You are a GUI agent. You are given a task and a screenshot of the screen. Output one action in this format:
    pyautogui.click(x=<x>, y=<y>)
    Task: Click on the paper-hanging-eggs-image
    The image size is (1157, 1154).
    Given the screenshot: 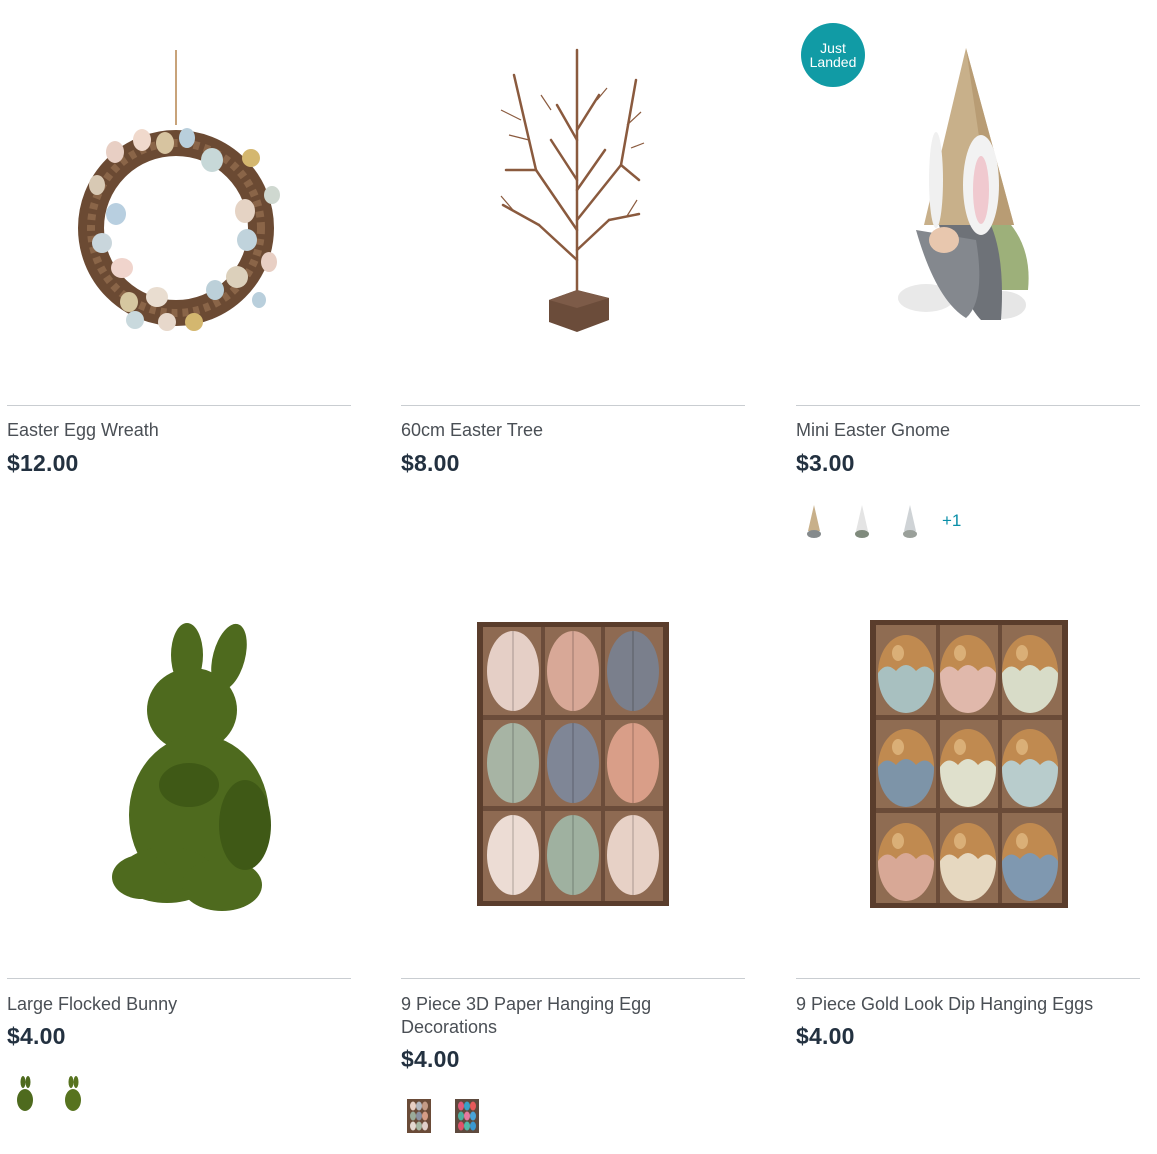 What is the action you would take?
    pyautogui.click(x=573, y=764)
    